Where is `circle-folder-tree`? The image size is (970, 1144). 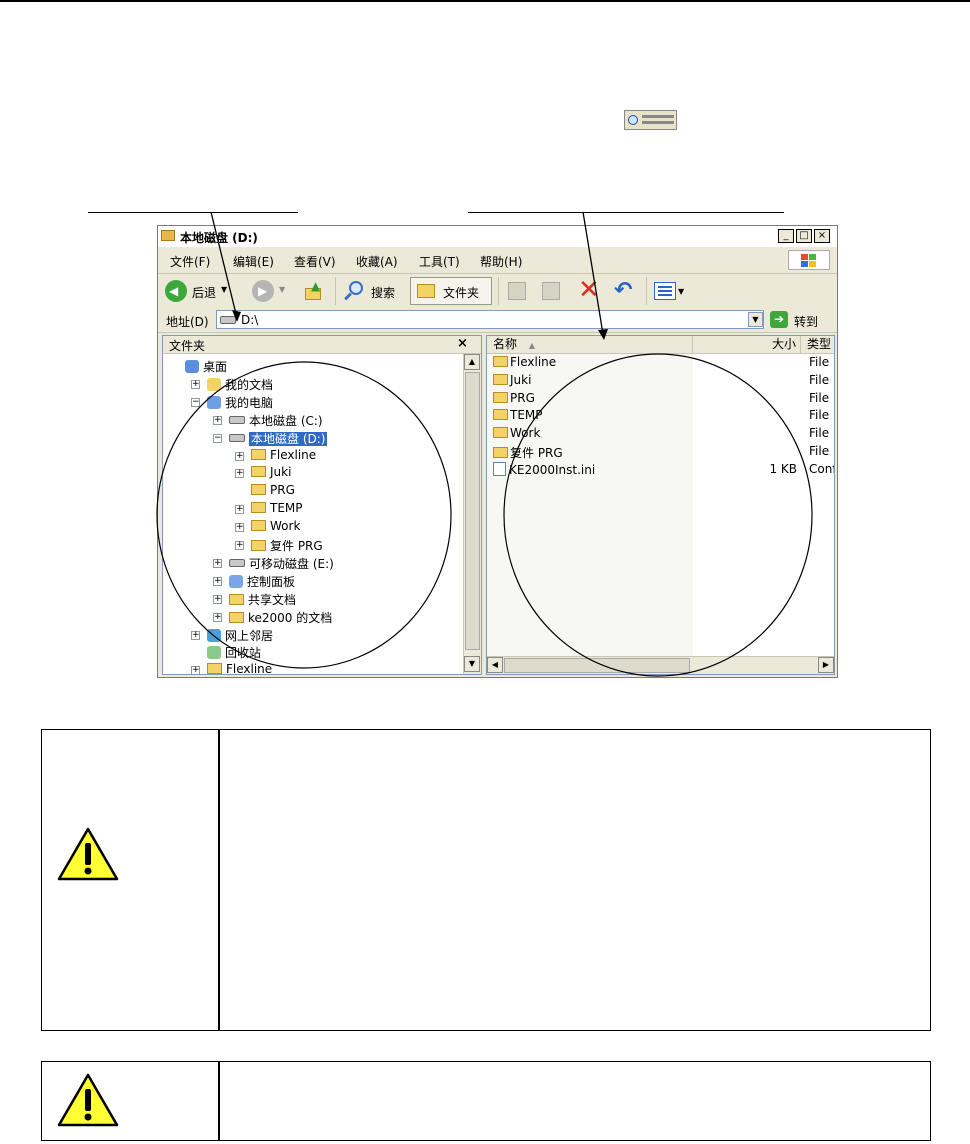 circle-folder-tree is located at coordinates (304, 515).